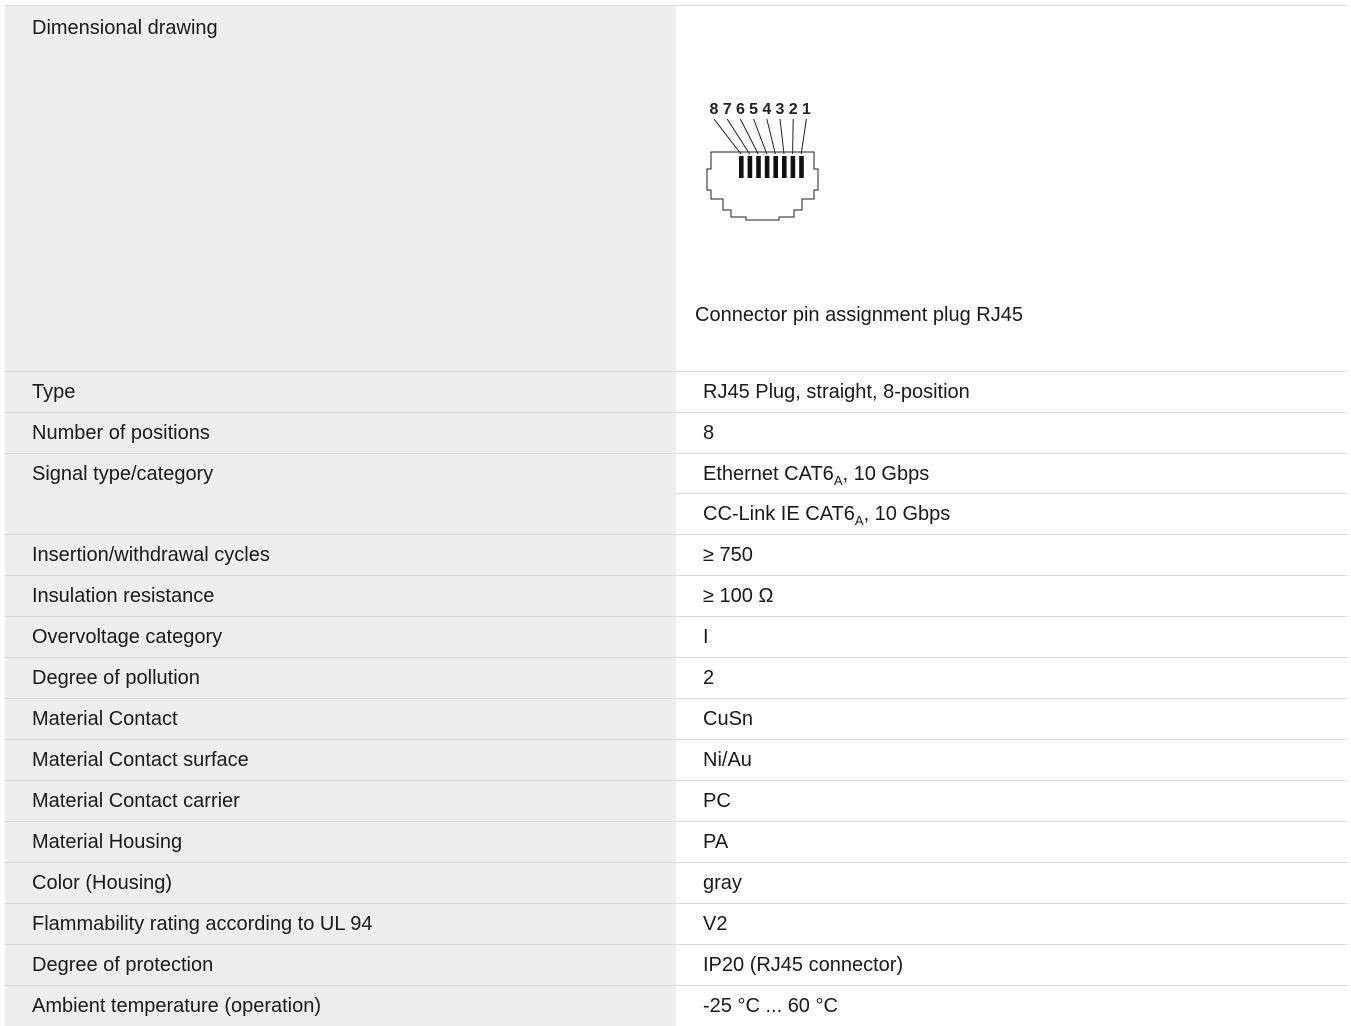 The height and width of the screenshot is (1026, 1351). I want to click on spec-label: Color (Housing), so click(340, 883).